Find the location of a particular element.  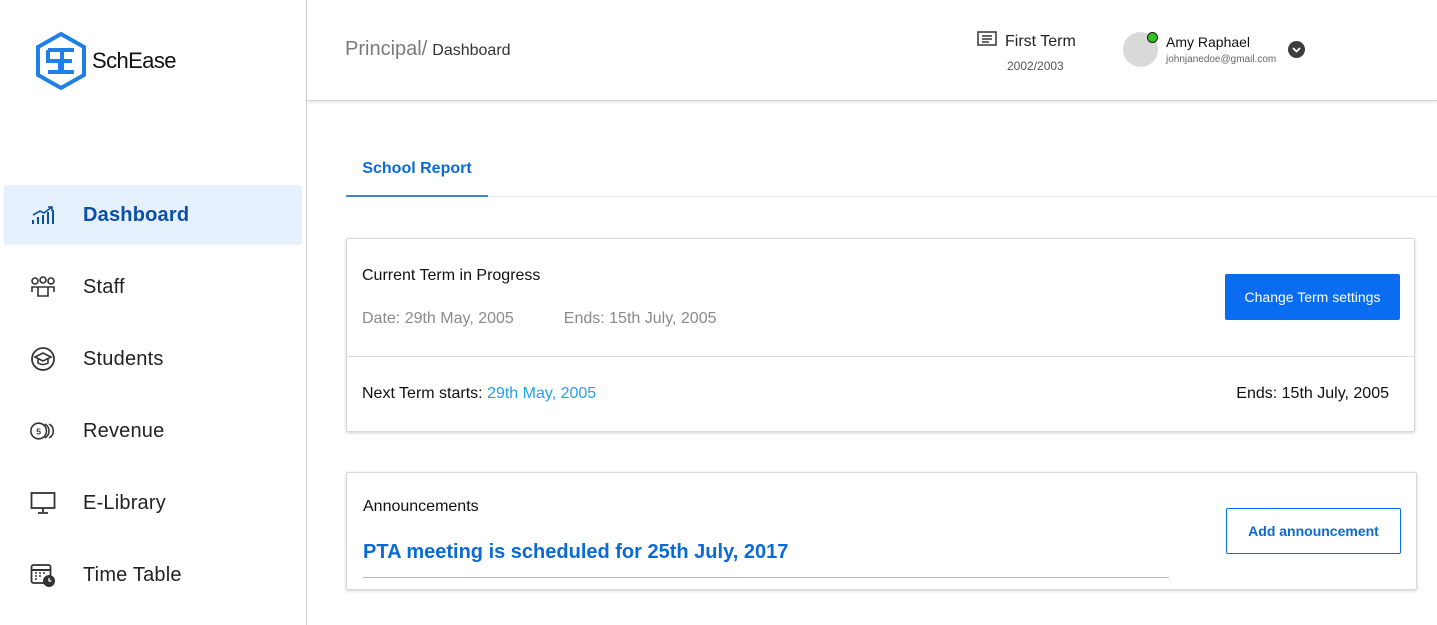

breadcrumb: Principal/ Dashboard is located at coordinates (428, 49).